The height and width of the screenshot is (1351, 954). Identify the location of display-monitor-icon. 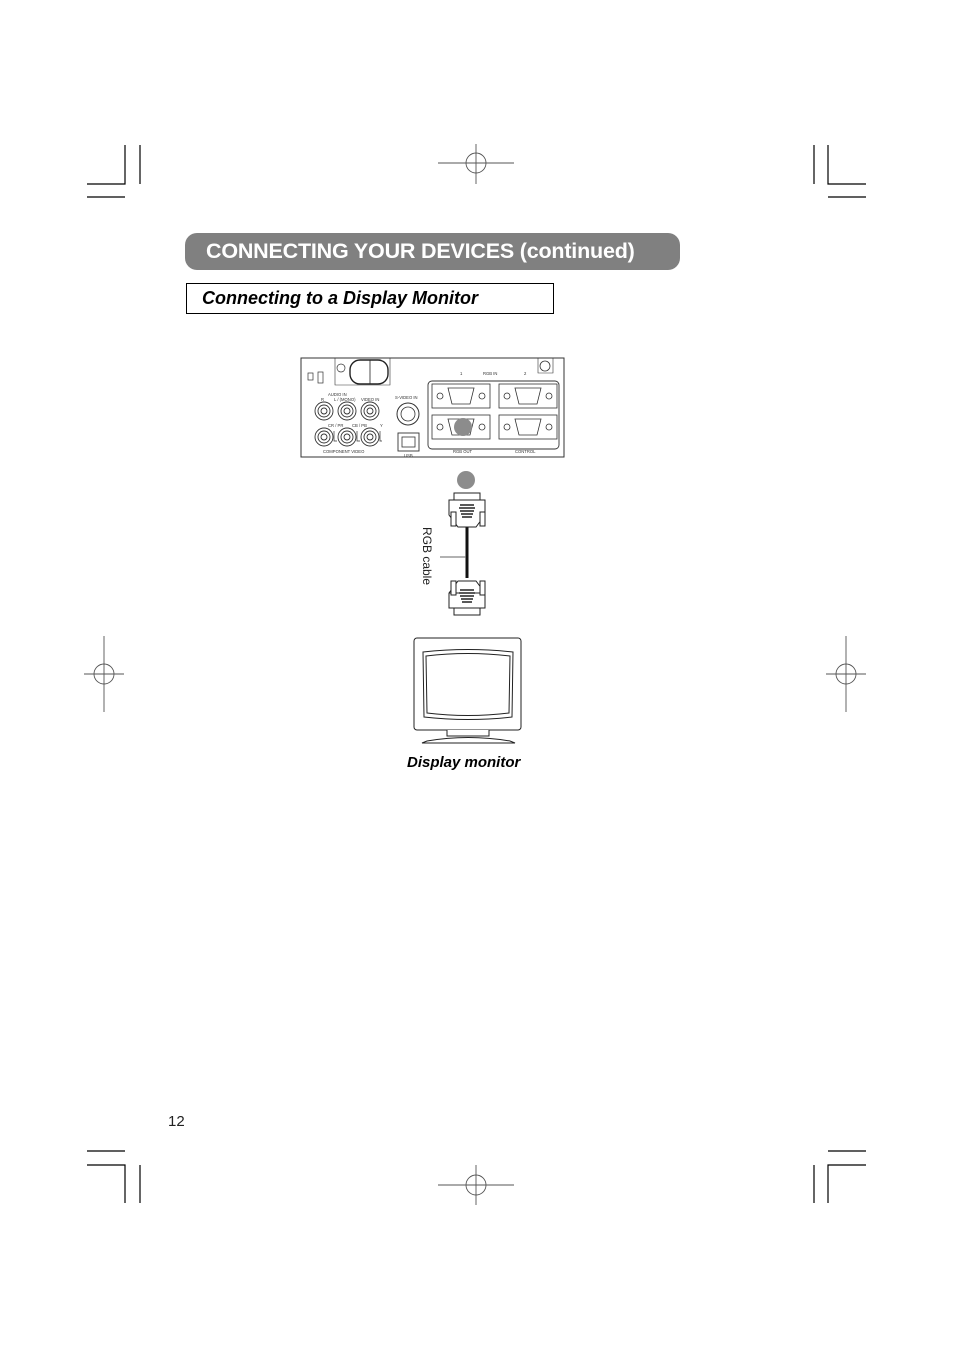
(467, 690).